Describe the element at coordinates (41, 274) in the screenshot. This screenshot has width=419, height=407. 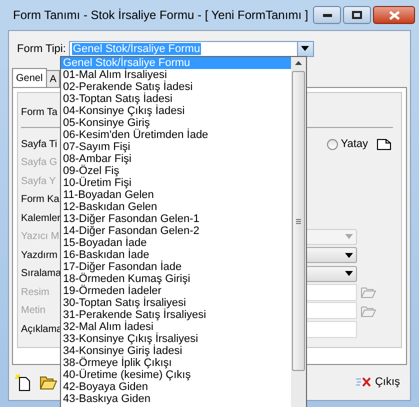
I see `field-label: Sıralama` at that location.